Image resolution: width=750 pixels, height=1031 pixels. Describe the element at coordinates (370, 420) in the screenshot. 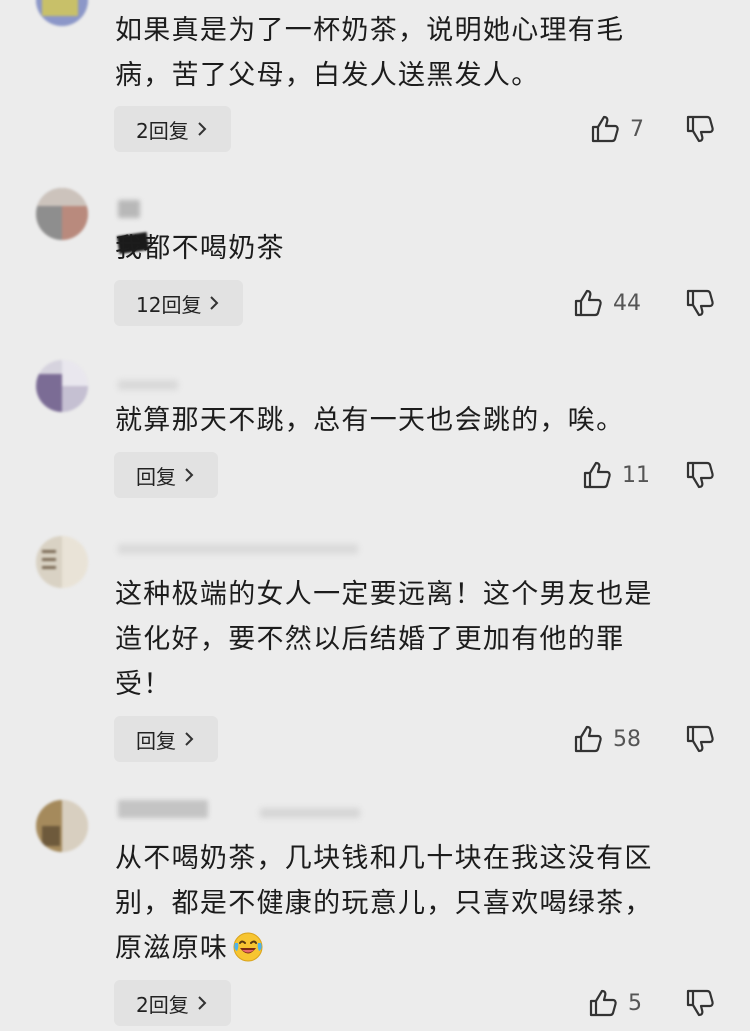

I see `comment-line: 就算那天不跳，总有一天也会跳的，唉。` at that location.